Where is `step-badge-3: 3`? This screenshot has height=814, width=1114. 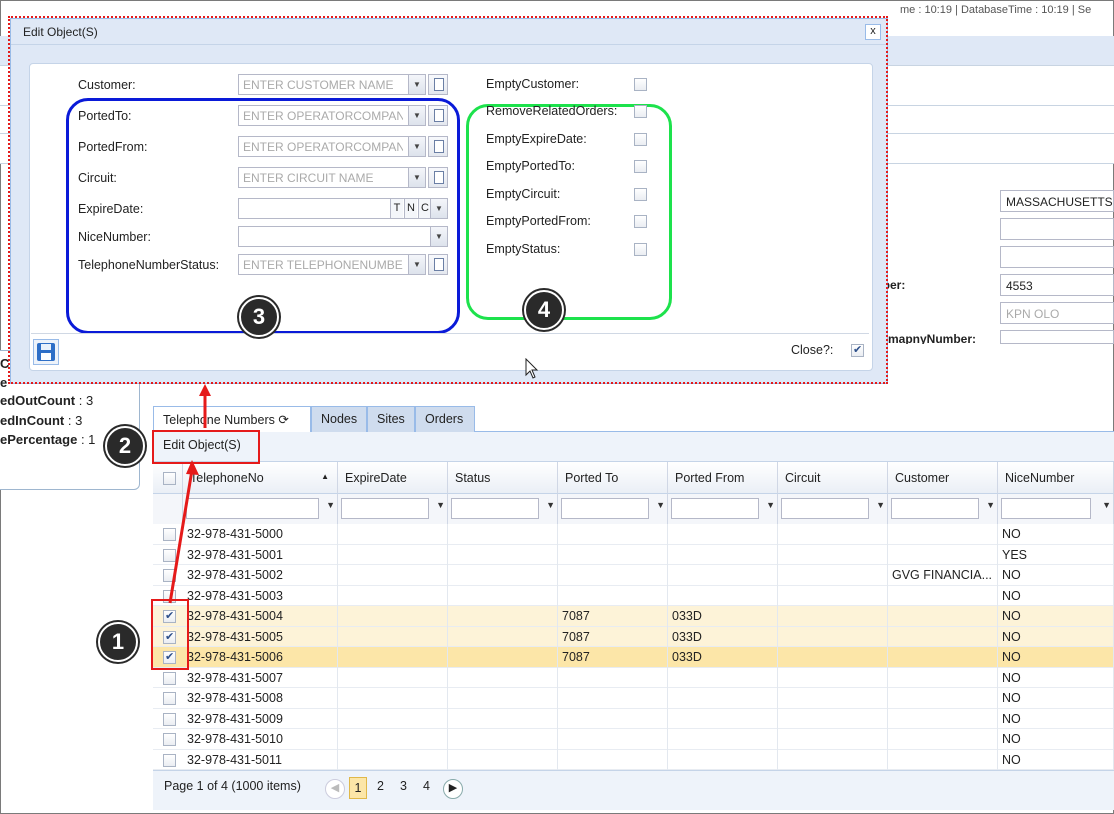 step-badge-3: 3 is located at coordinates (259, 317).